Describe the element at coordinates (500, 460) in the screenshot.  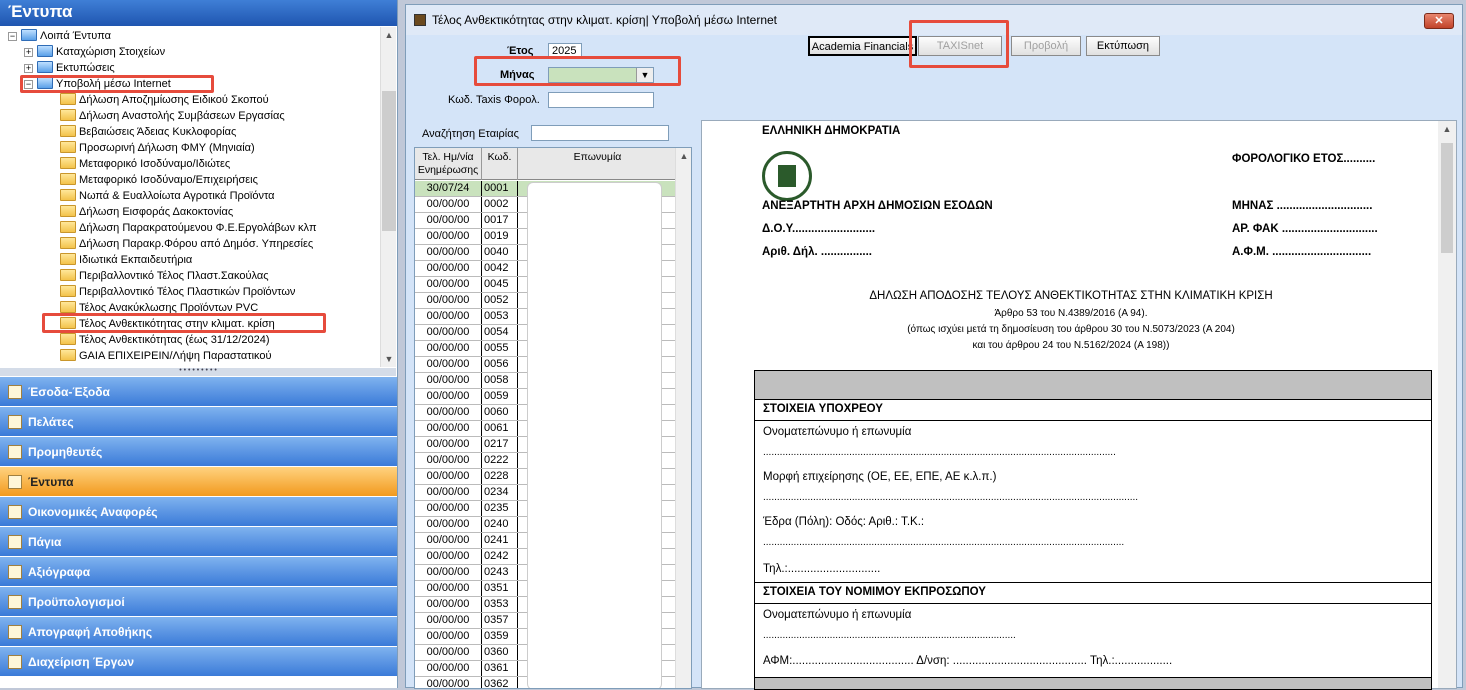
I see `cell-code: 0222` at that location.